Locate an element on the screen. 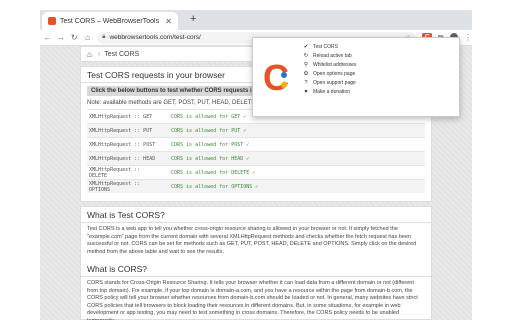 This screenshot has height=320, width=512. logo-blue-dot is located at coordinates (284, 75).